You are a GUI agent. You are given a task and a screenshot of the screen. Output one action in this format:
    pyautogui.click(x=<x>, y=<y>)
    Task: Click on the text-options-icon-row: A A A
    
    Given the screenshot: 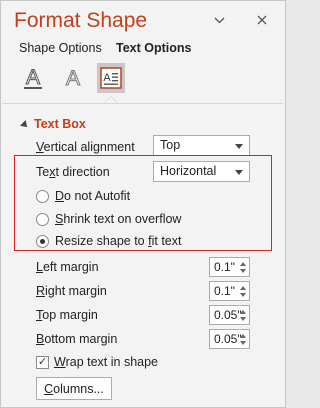 What is the action you would take?
    pyautogui.click(x=143, y=82)
    